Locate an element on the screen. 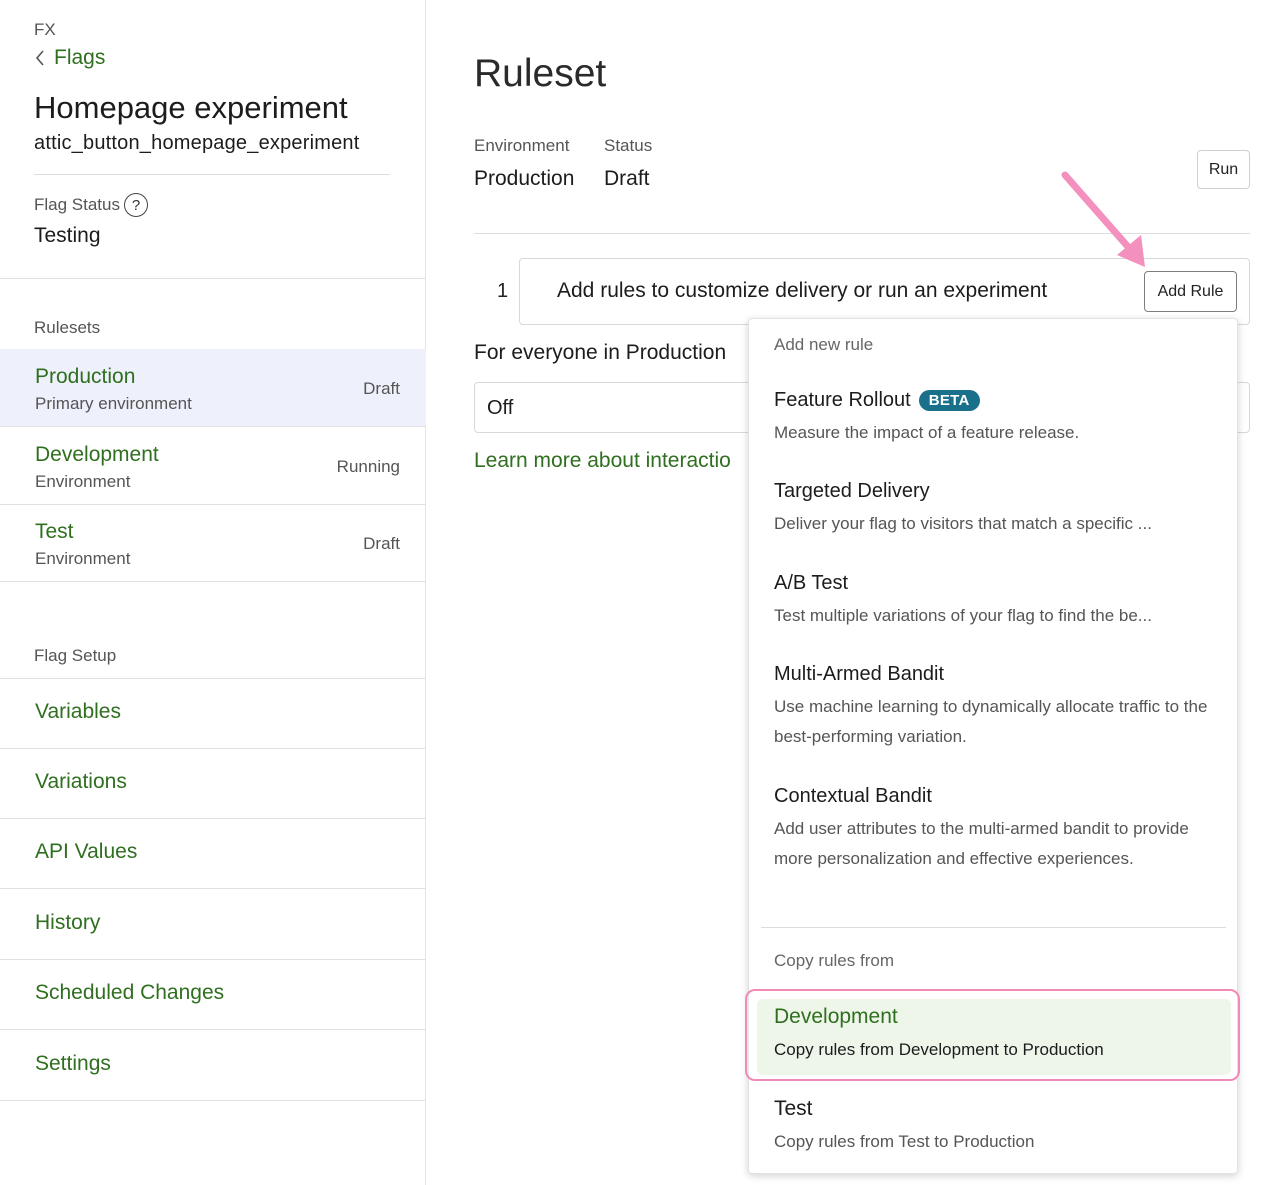 This screenshot has width=1288, height=1185. env-status: Running is located at coordinates (368, 466).